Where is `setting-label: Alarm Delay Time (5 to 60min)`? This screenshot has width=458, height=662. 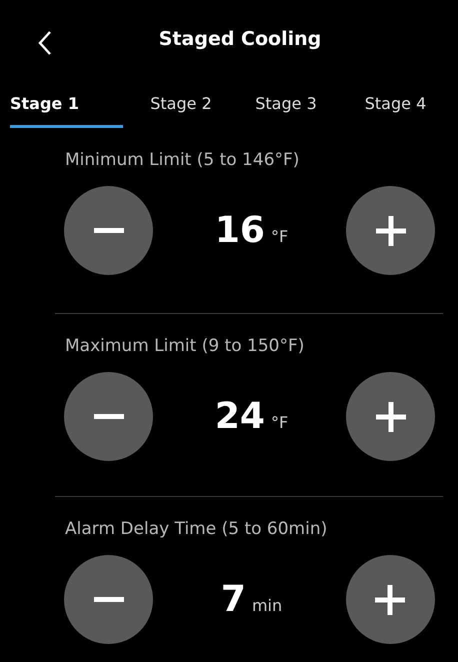 setting-label: Alarm Delay Time (5 to 60min) is located at coordinates (196, 529).